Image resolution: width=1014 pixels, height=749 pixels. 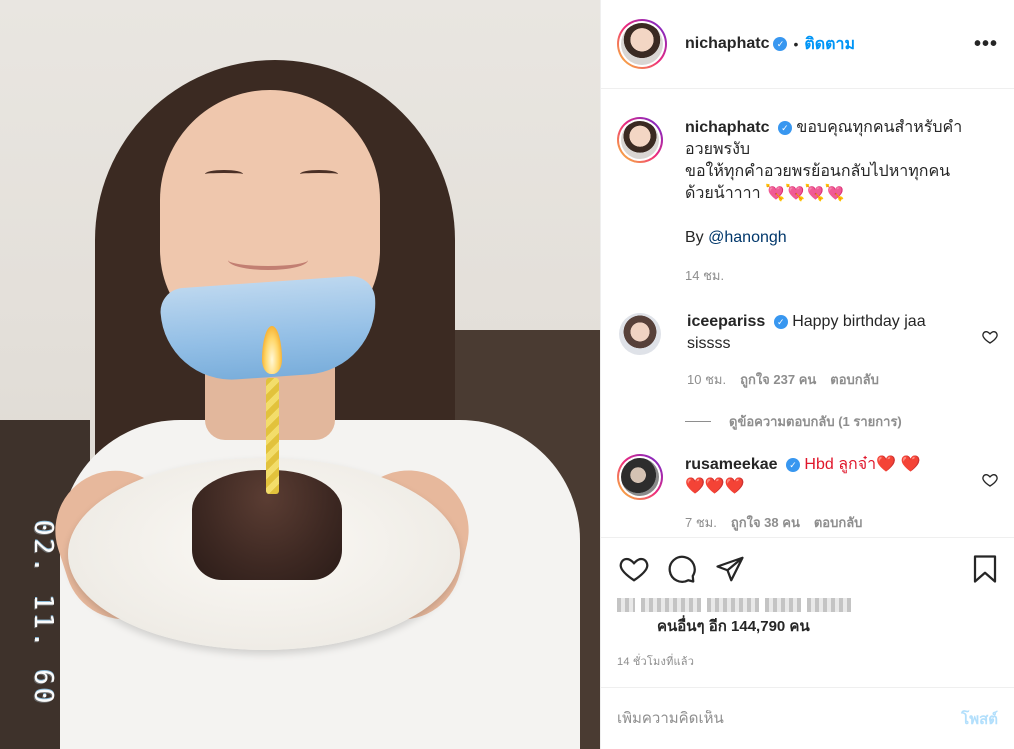 I want to click on follow-button: ติดตาม, so click(x=829, y=44).